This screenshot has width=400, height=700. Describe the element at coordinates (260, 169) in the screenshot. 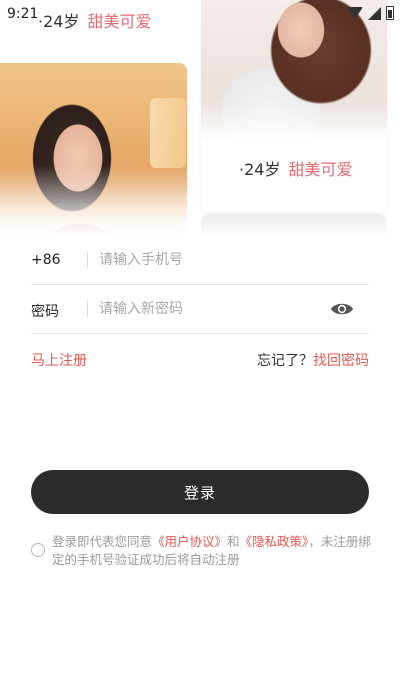

I see `profile-age: ·24岁` at that location.